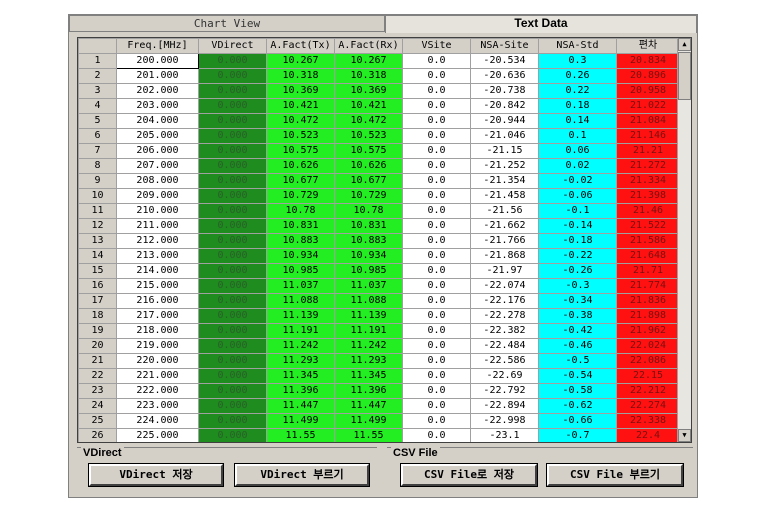 The height and width of the screenshot is (512, 768). I want to click on table-cell: 10.318, so click(300, 76).